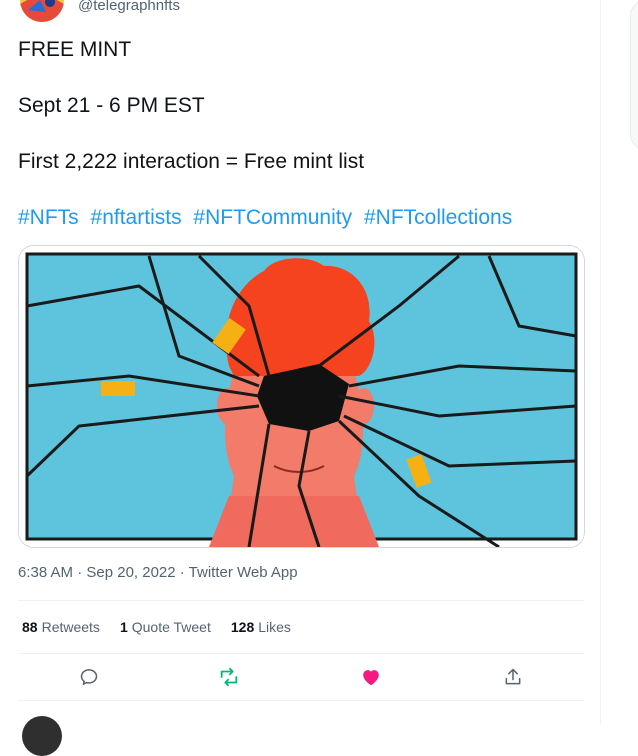 This screenshot has height=756, width=638. What do you see at coordinates (42, 736) in the screenshot?
I see `reply-author-avatar` at bounding box center [42, 736].